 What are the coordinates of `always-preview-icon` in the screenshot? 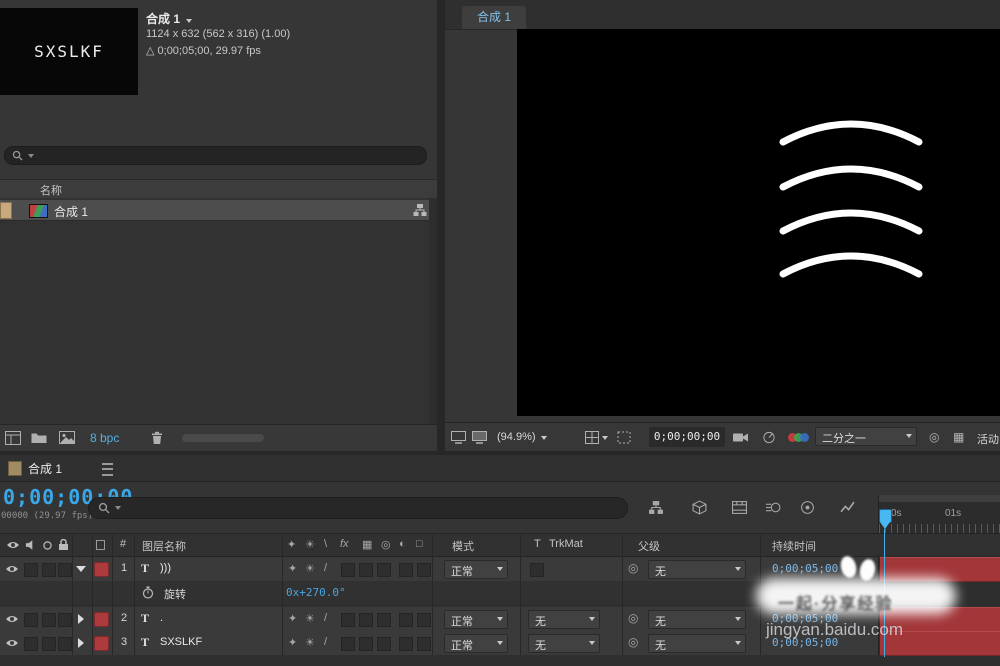 It's located at (458, 437).